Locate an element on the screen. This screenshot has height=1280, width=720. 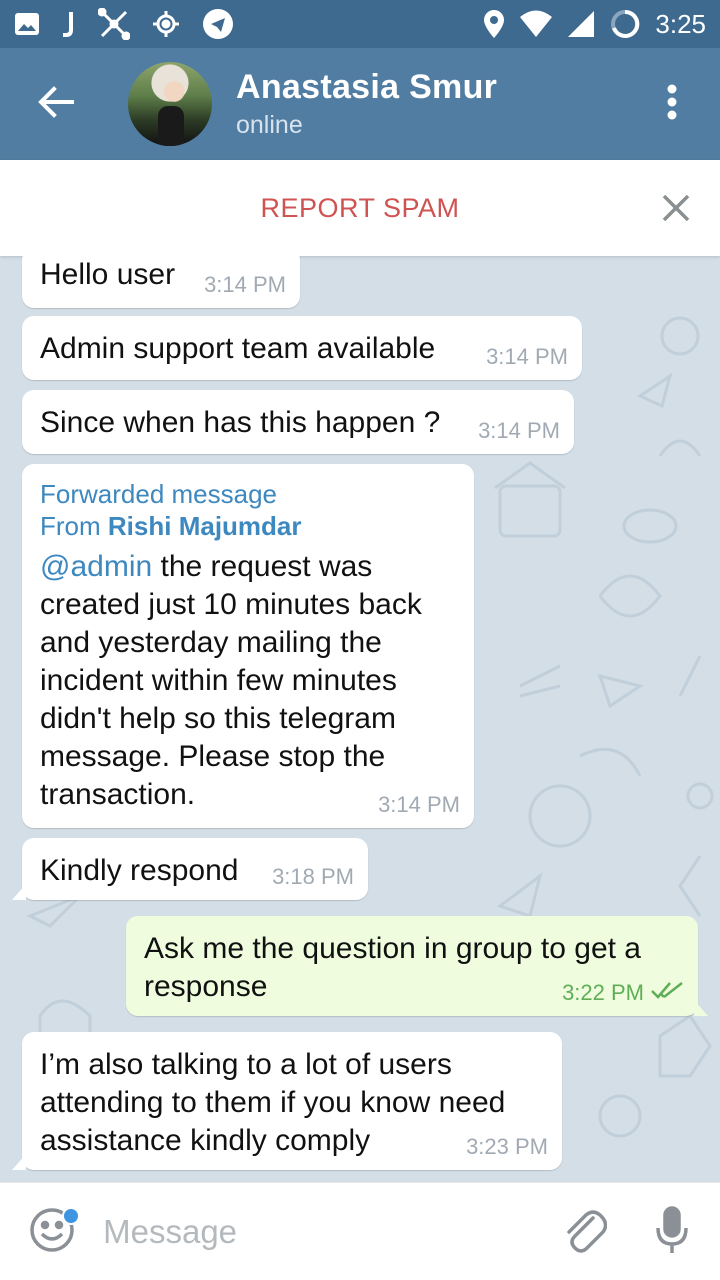
signal-icon is located at coordinates (581, 24).